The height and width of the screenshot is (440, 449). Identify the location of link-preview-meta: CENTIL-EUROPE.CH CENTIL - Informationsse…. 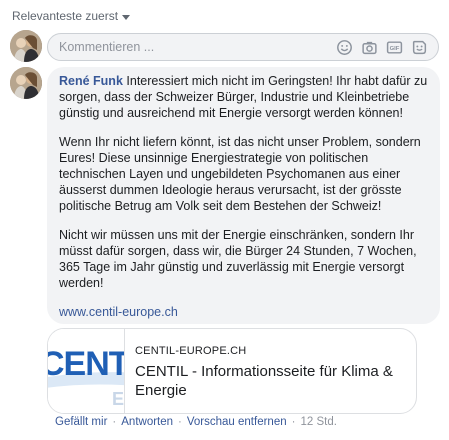
(270, 371).